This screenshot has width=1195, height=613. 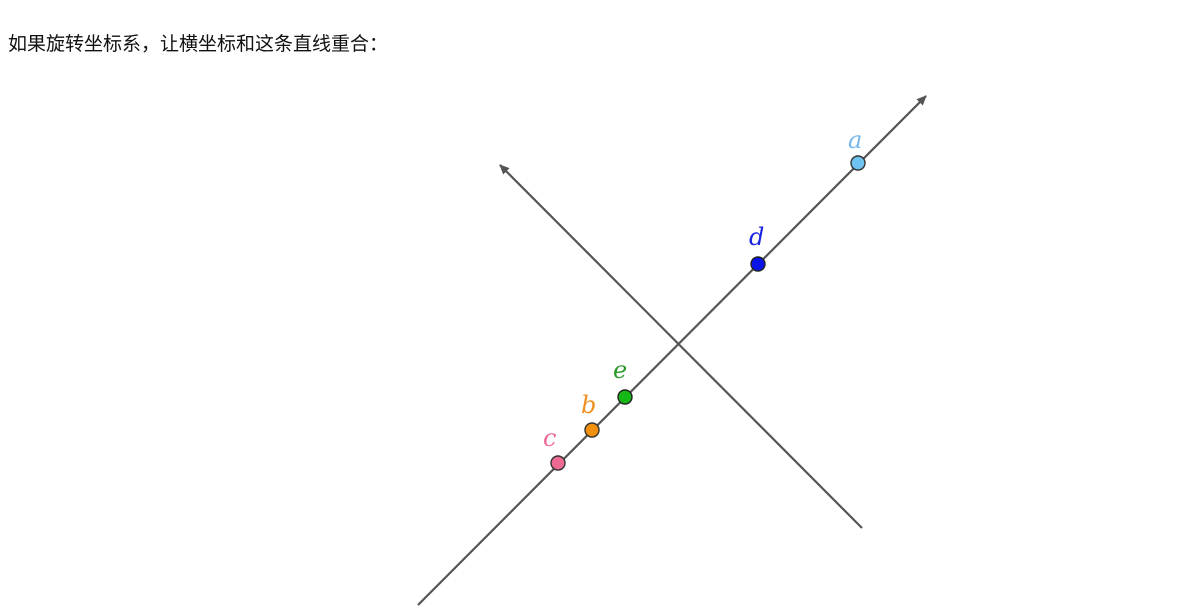 I want to click on point-d: d, so click(x=757, y=247).